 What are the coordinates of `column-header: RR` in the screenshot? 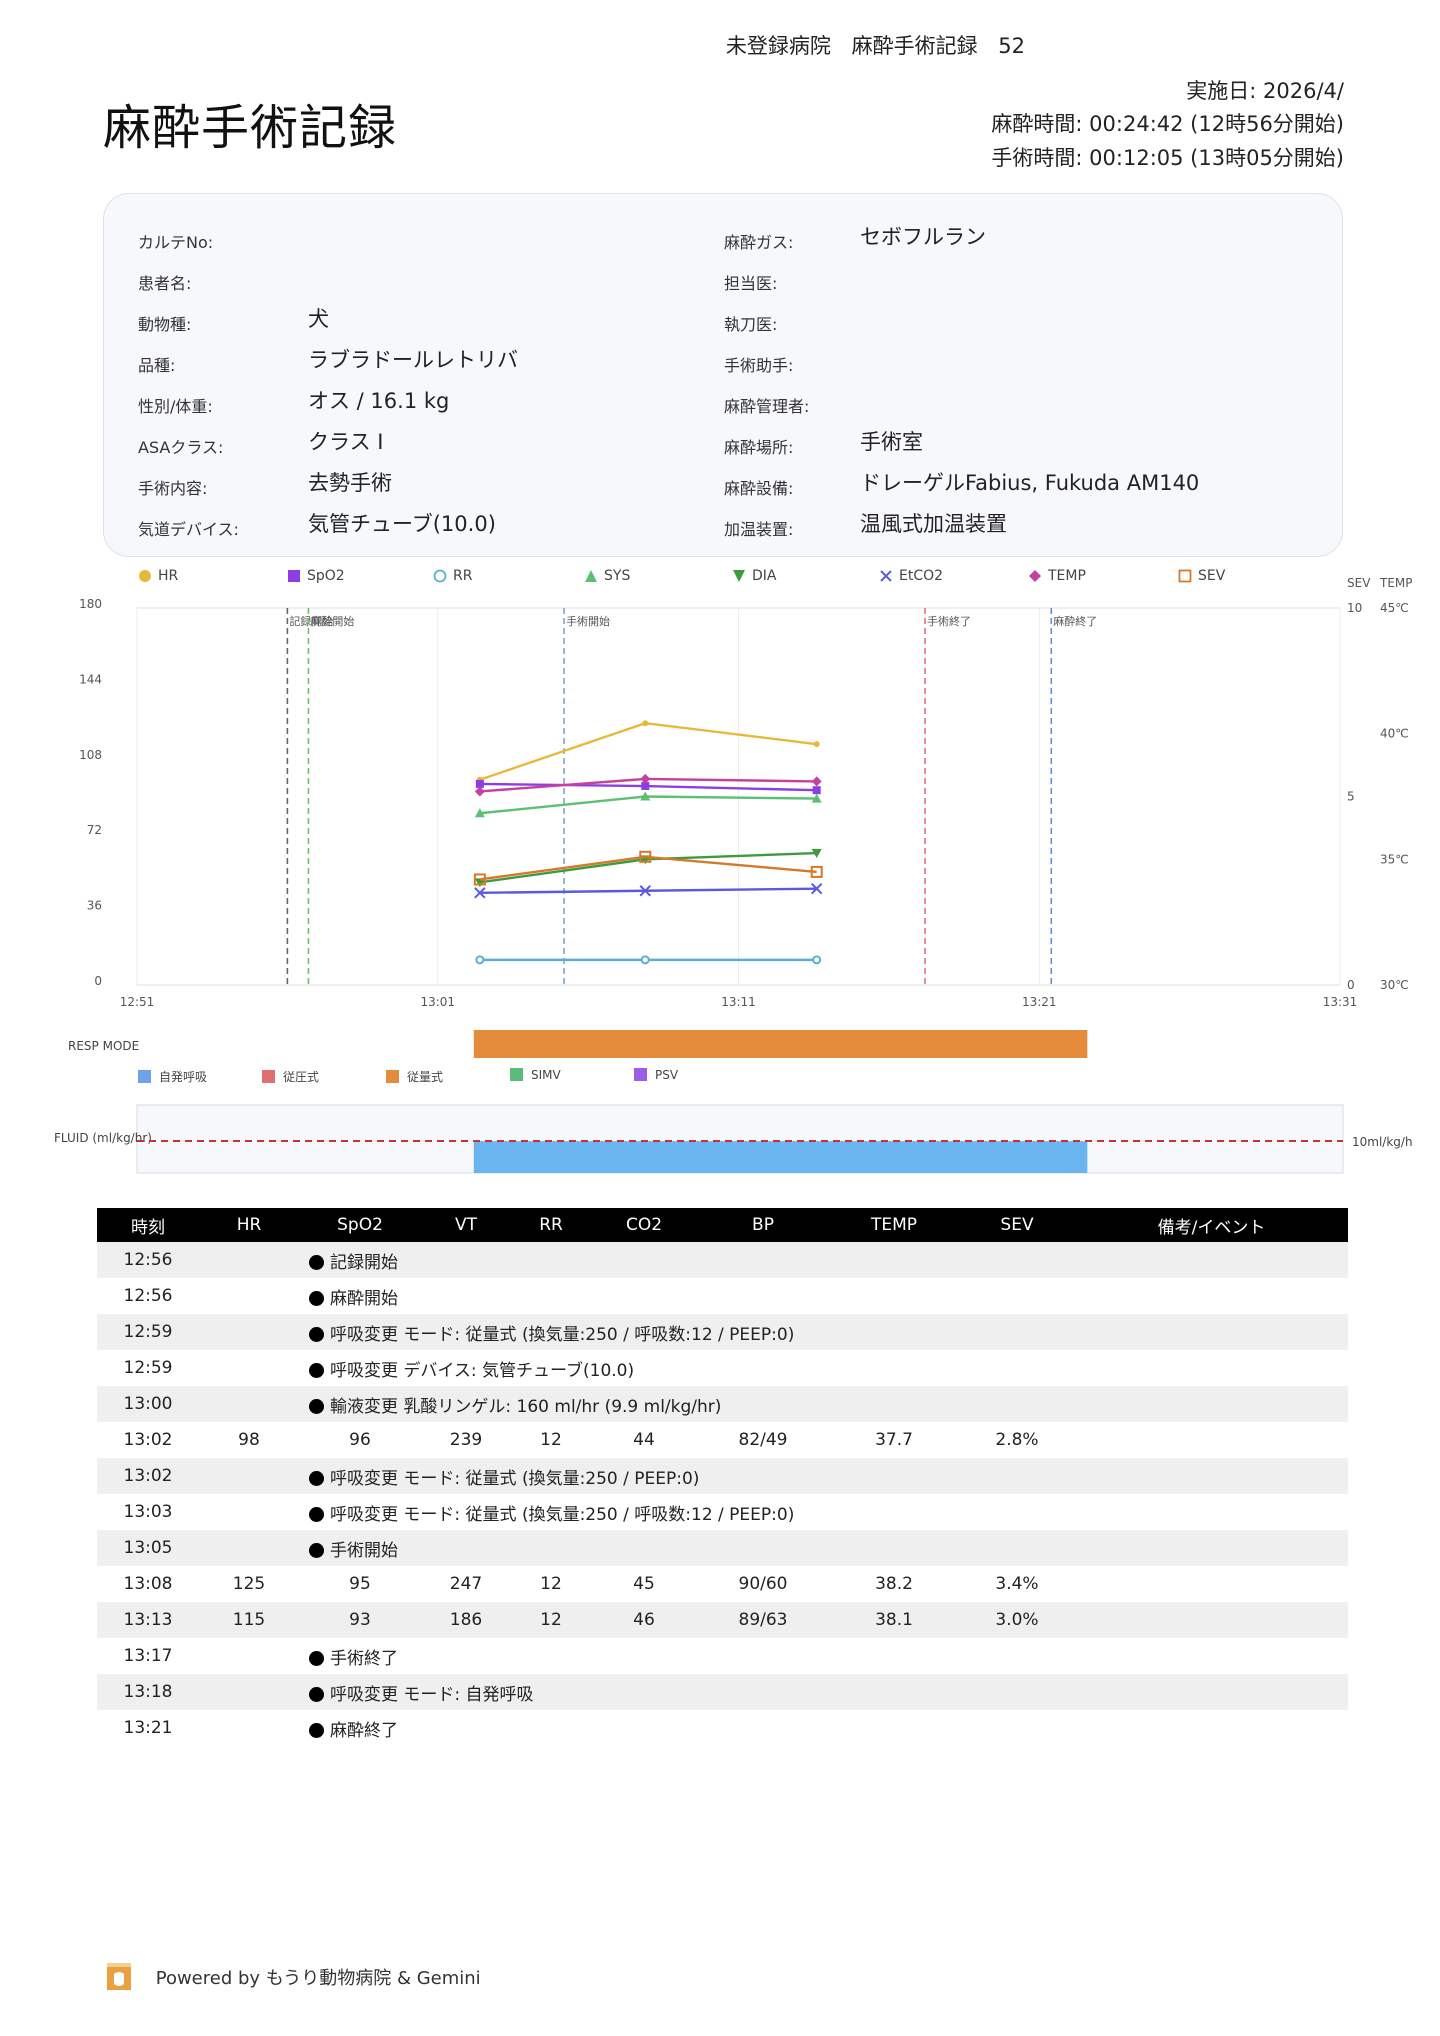 It's located at (551, 1225).